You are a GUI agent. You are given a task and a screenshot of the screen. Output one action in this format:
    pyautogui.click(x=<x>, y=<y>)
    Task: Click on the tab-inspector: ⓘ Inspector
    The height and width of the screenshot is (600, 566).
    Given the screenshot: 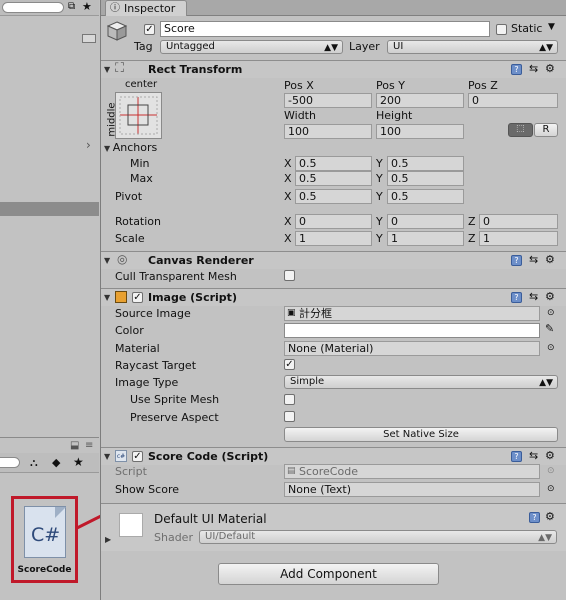 What is the action you would take?
    pyautogui.click(x=146, y=8)
    